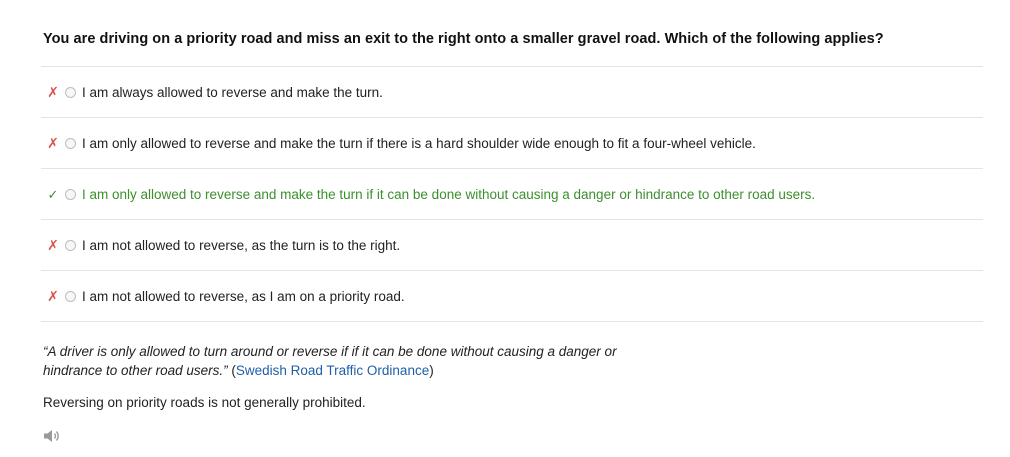 The height and width of the screenshot is (457, 1010). Describe the element at coordinates (135, 370) in the screenshot. I see `explanation-quote-line-2: hindrance to other road users.”` at that location.